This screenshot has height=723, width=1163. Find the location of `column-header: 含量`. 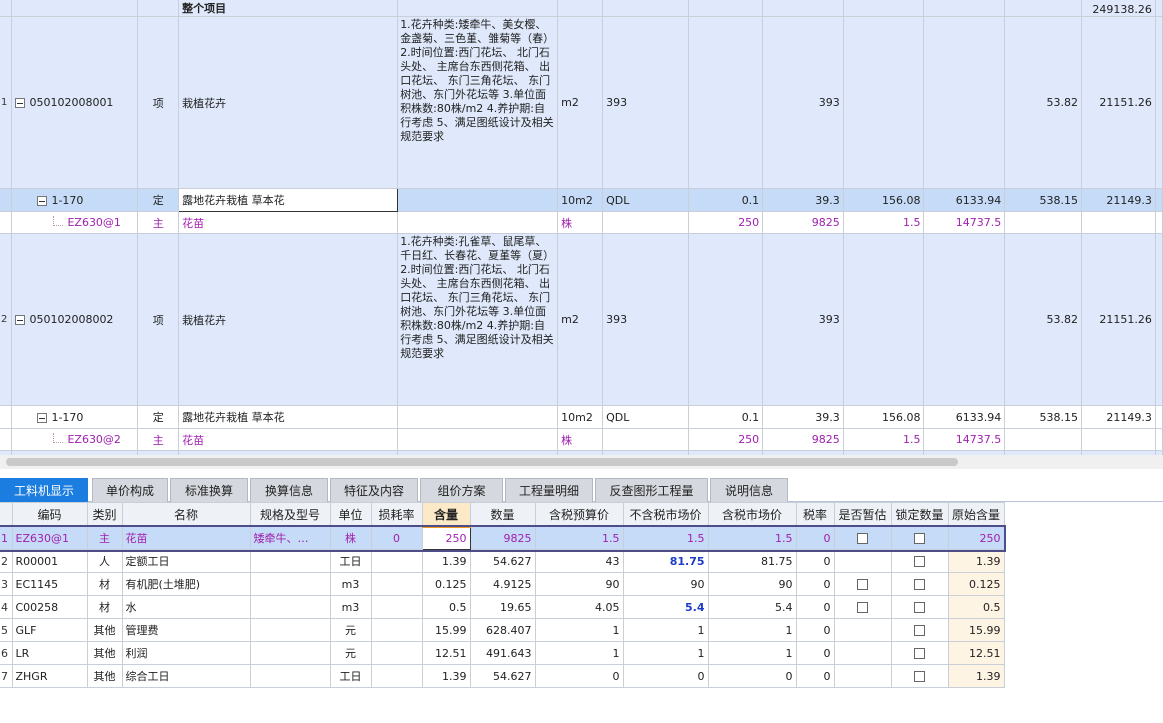

column-header: 含量 is located at coordinates (446, 515).